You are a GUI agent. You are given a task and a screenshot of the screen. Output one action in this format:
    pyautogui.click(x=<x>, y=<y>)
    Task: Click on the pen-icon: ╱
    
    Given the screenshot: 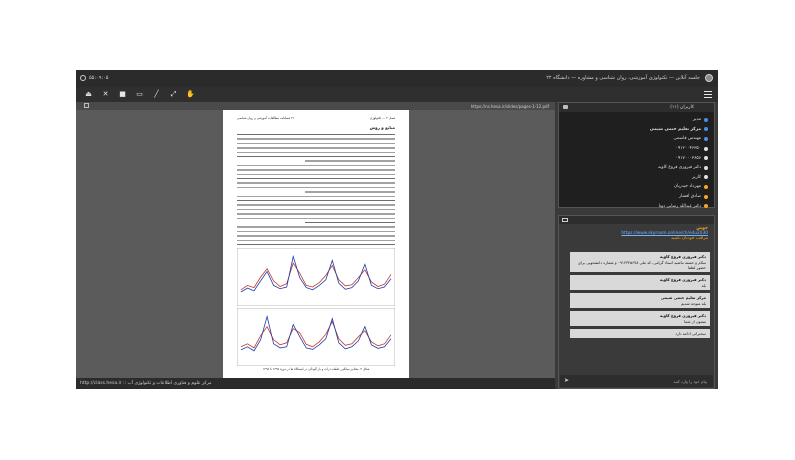 What is the action you would take?
    pyautogui.click(x=156, y=94)
    